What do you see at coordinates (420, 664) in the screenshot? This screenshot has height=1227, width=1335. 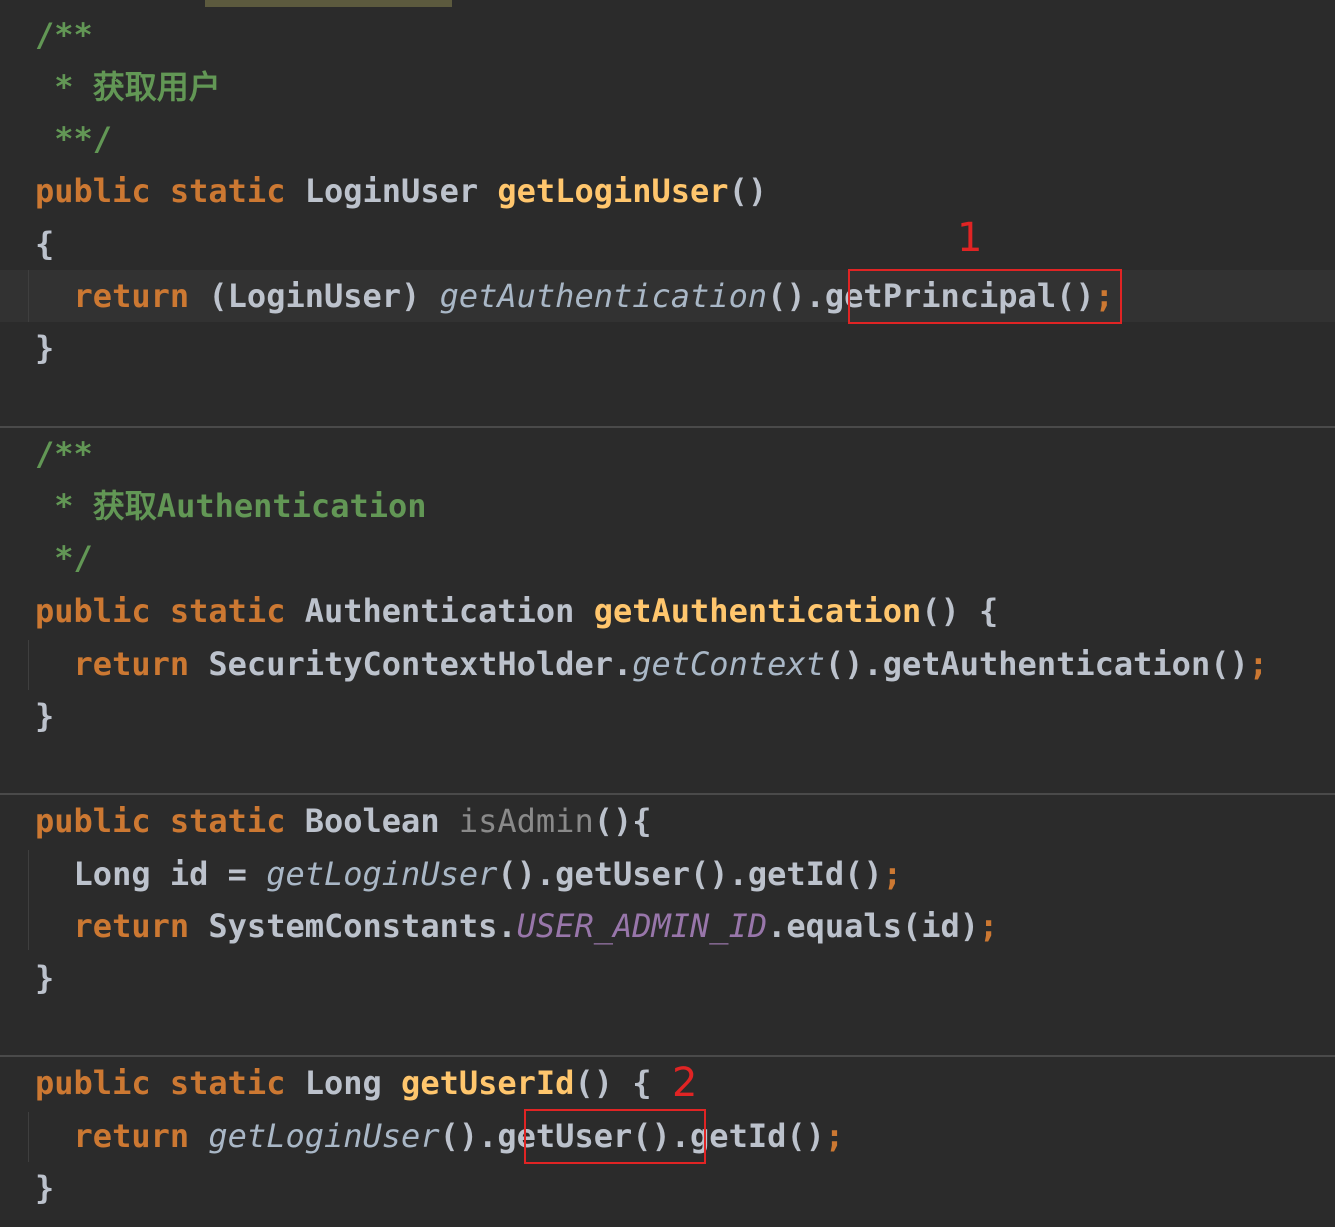 I see `class-reference: SecurityContextHolder.` at bounding box center [420, 664].